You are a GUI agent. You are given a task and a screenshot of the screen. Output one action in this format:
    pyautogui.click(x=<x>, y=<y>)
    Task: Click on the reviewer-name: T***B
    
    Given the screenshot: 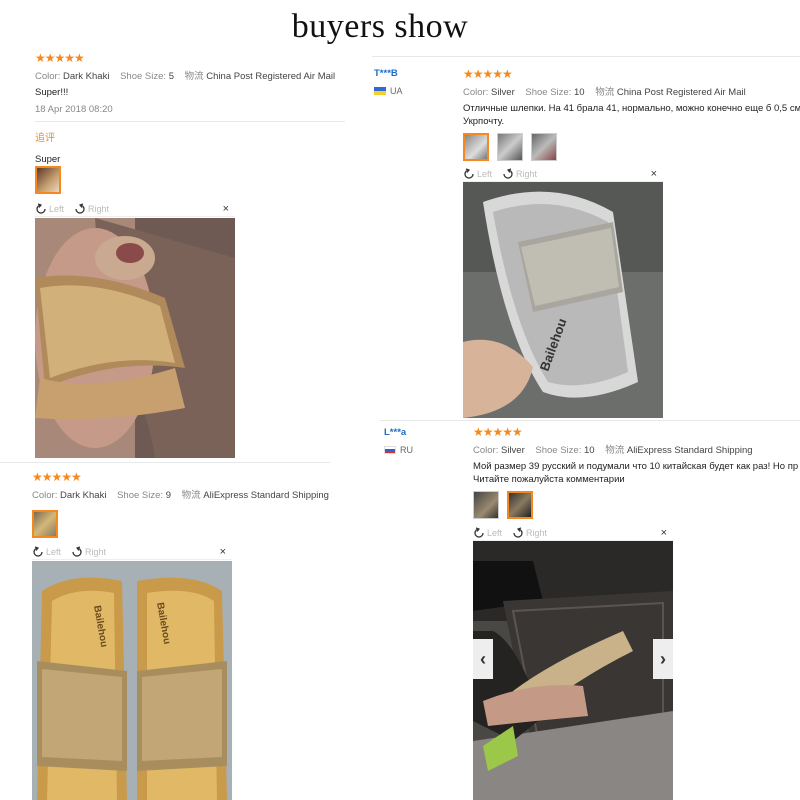 What is the action you would take?
    pyautogui.click(x=386, y=73)
    